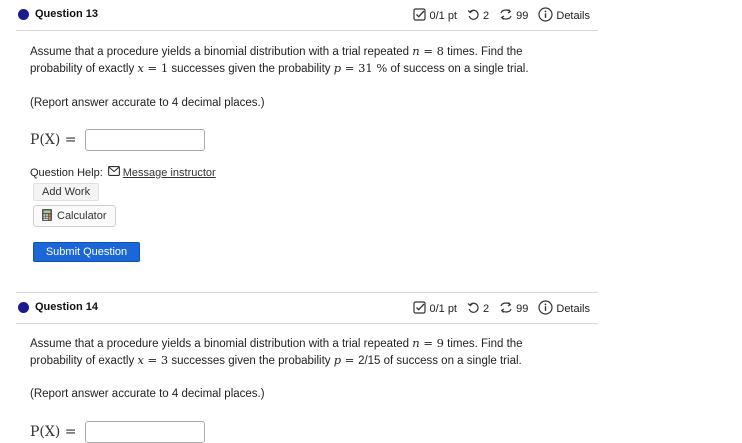 The width and height of the screenshot is (742, 443). I want to click on calculator-icon, so click(47, 216).